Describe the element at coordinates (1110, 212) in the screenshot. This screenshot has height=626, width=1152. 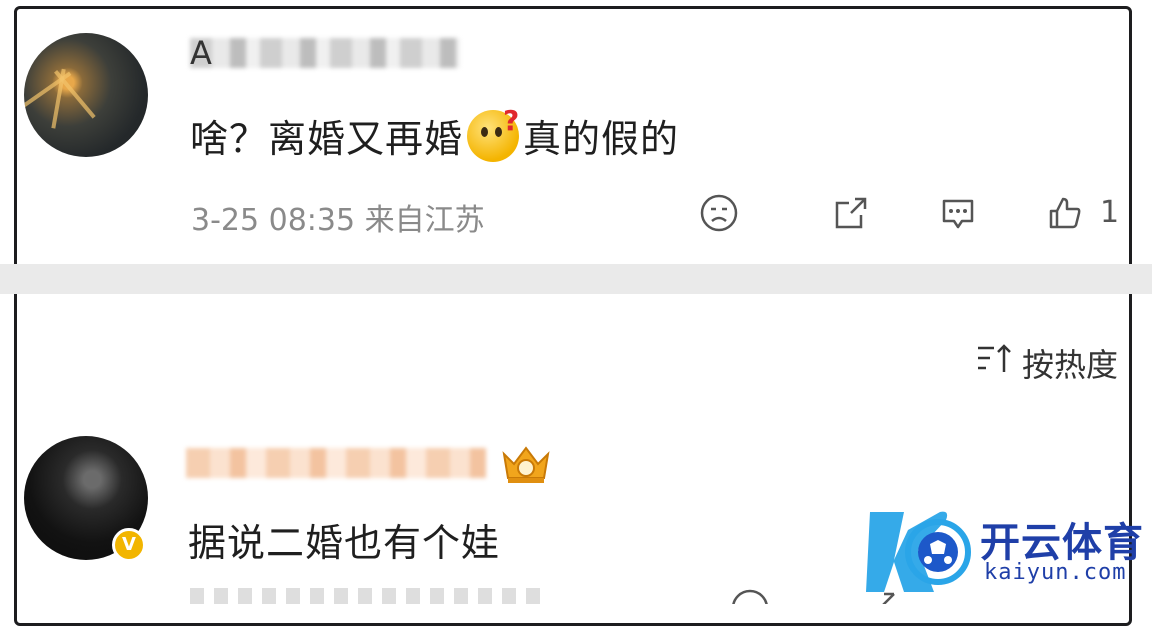
I see `like-count: 1` at that location.